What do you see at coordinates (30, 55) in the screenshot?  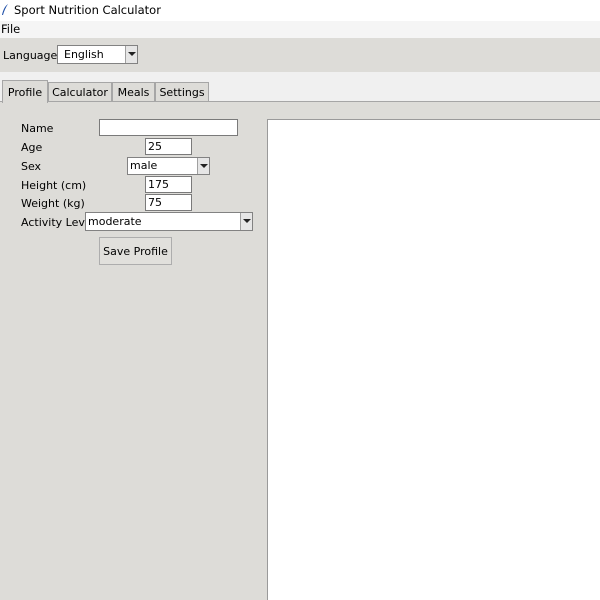 I see `language-label: Language` at bounding box center [30, 55].